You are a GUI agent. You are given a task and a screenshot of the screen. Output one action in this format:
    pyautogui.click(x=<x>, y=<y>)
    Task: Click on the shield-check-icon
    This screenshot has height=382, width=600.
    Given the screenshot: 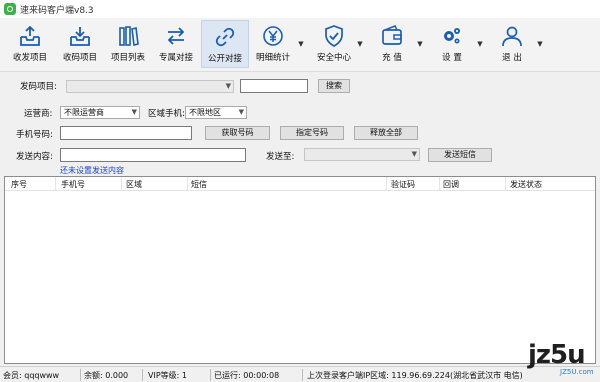 What is the action you would take?
    pyautogui.click(x=334, y=36)
    